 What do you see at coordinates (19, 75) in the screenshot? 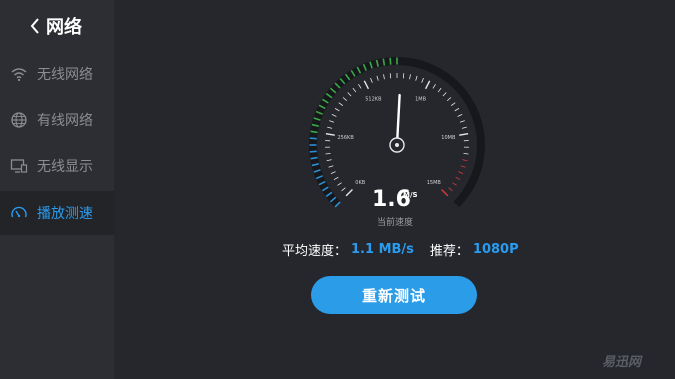
I see `wifi-icon` at bounding box center [19, 75].